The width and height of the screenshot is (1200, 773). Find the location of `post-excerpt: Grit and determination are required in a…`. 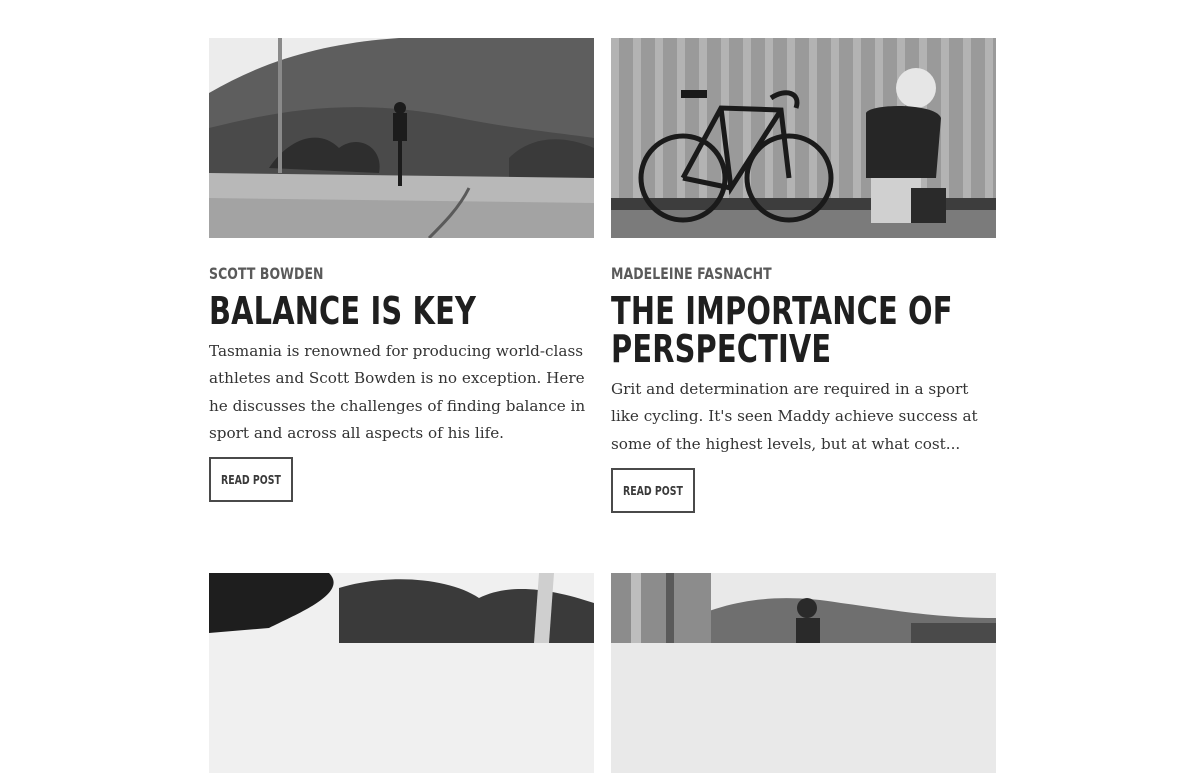

post-excerpt: Grit and determination are required in a… is located at coordinates (794, 416).